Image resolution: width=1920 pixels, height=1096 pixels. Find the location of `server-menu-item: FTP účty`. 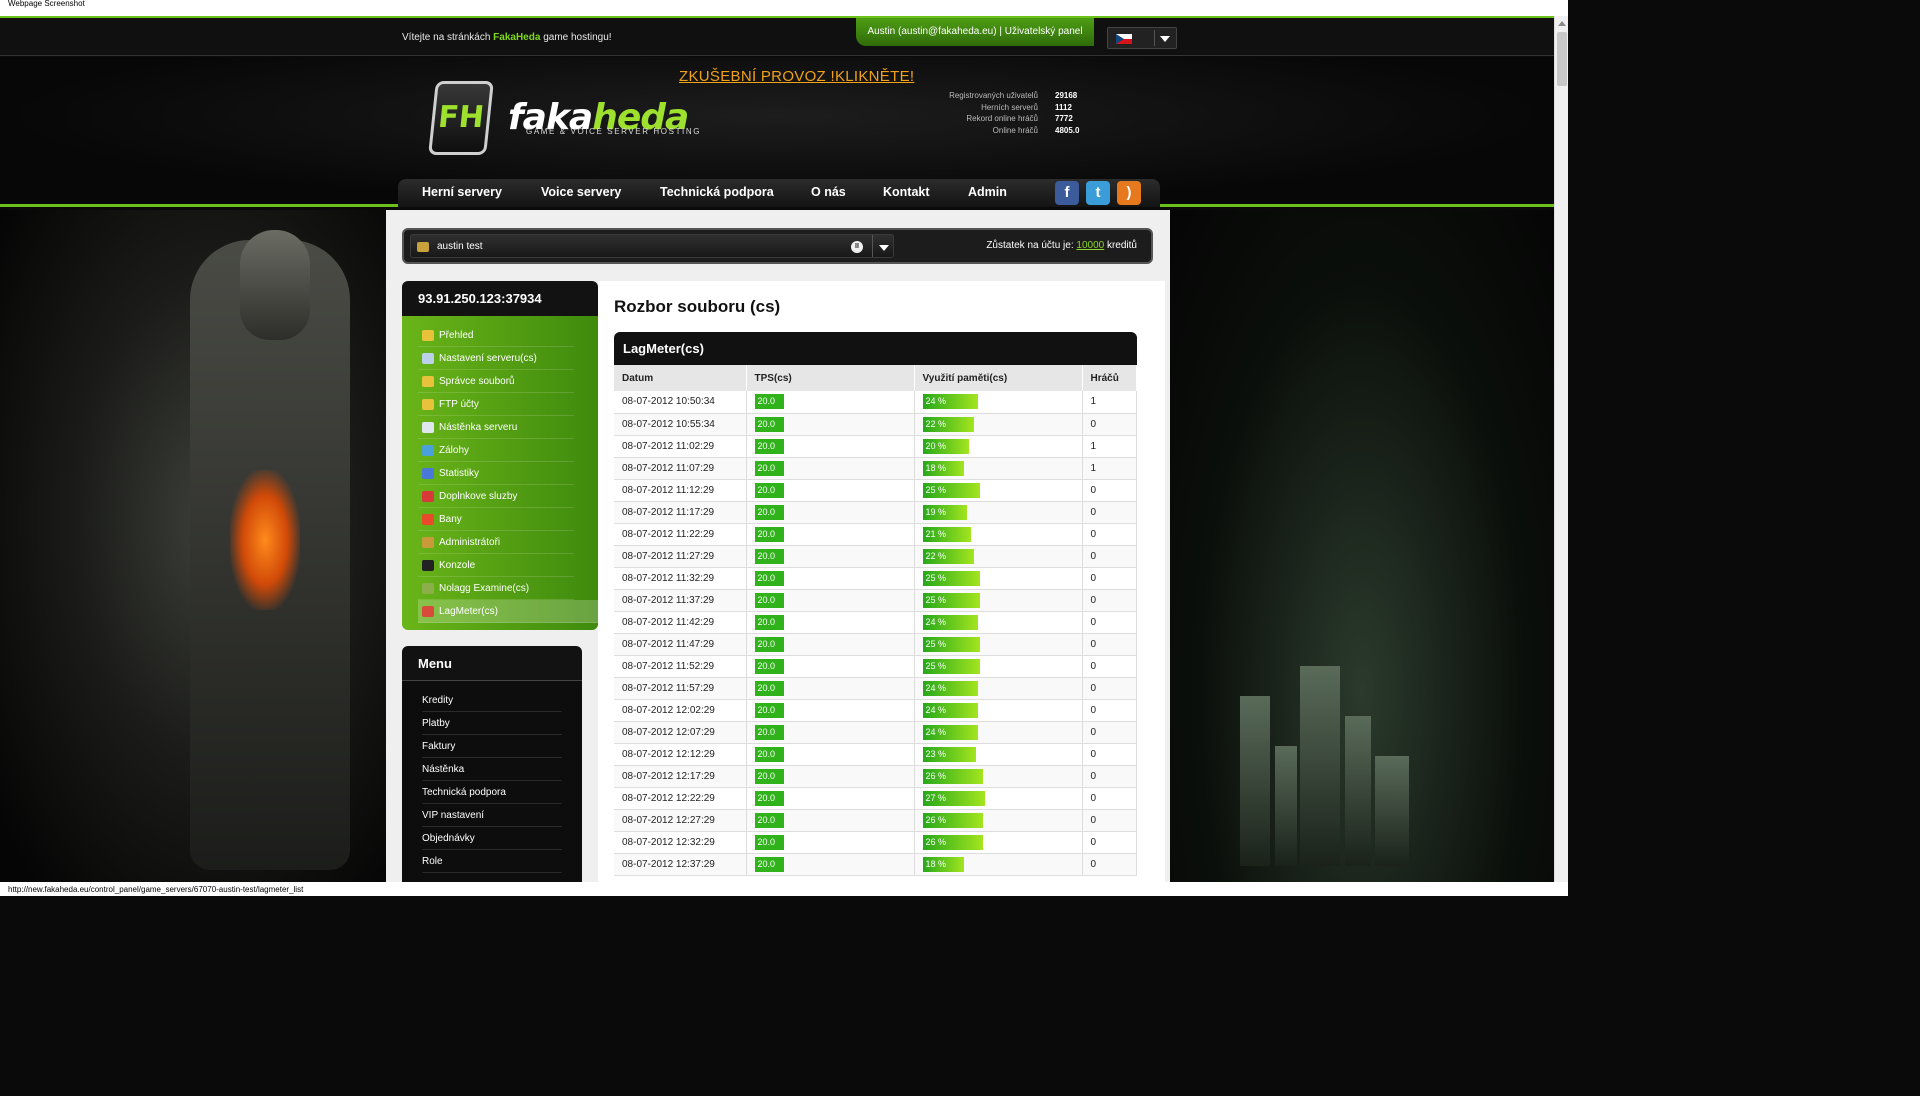

server-menu-item: FTP účty is located at coordinates (496, 404).